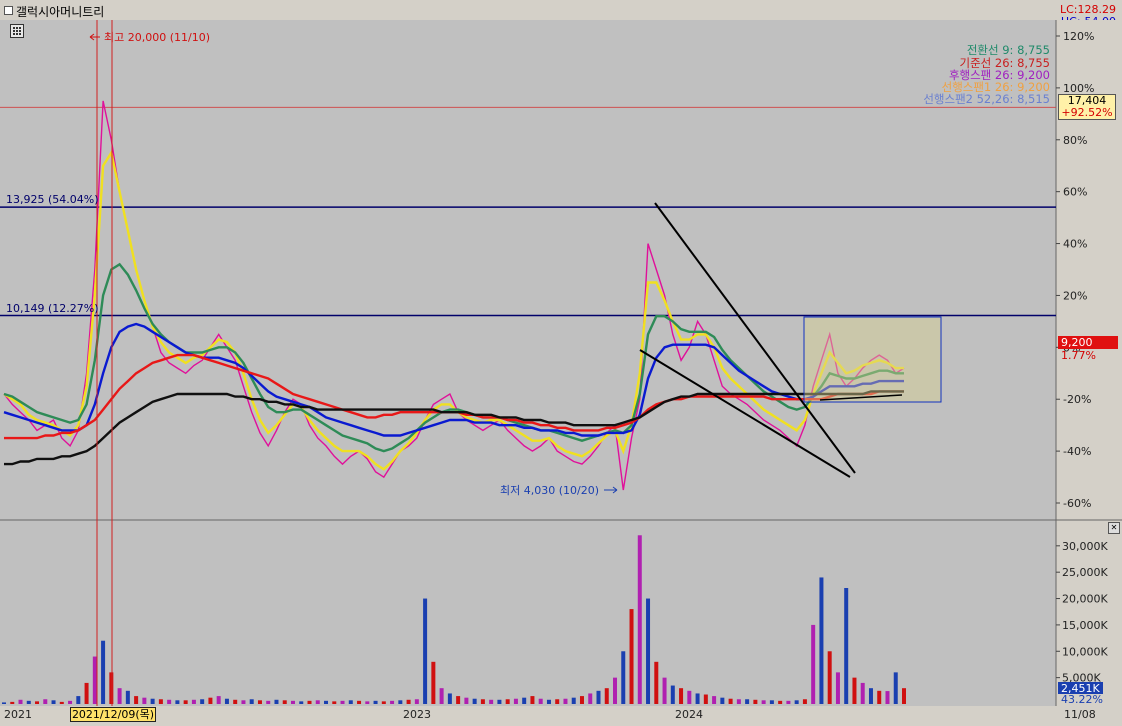  What do you see at coordinates (872, 359) in the screenshot?
I see `consolidation-box` at bounding box center [872, 359].